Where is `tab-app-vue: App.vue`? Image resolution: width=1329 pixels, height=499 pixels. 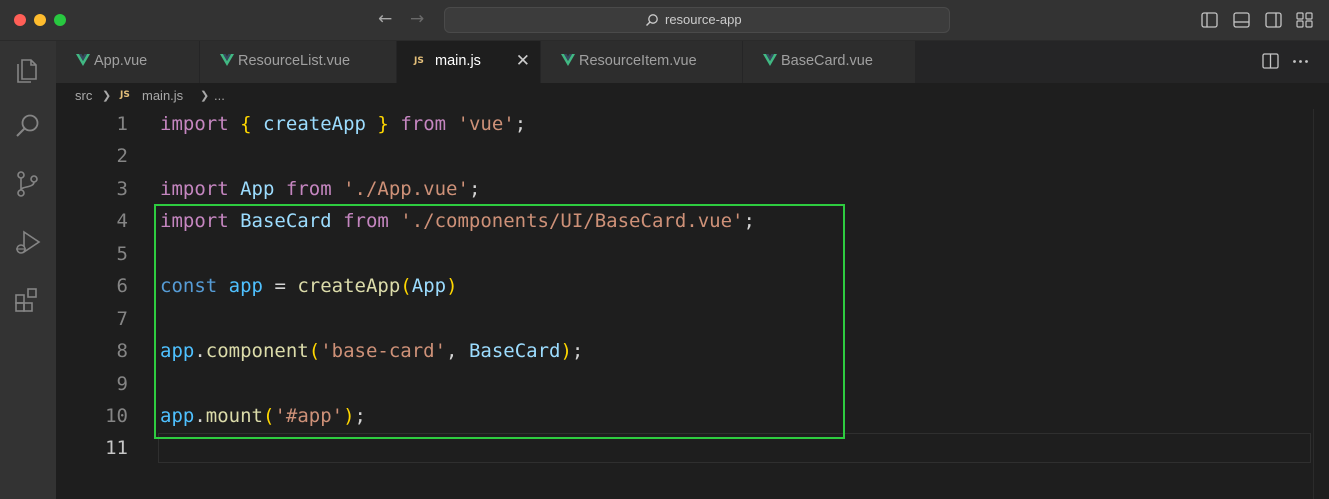 tab-app-vue: App.vue is located at coordinates (128, 62).